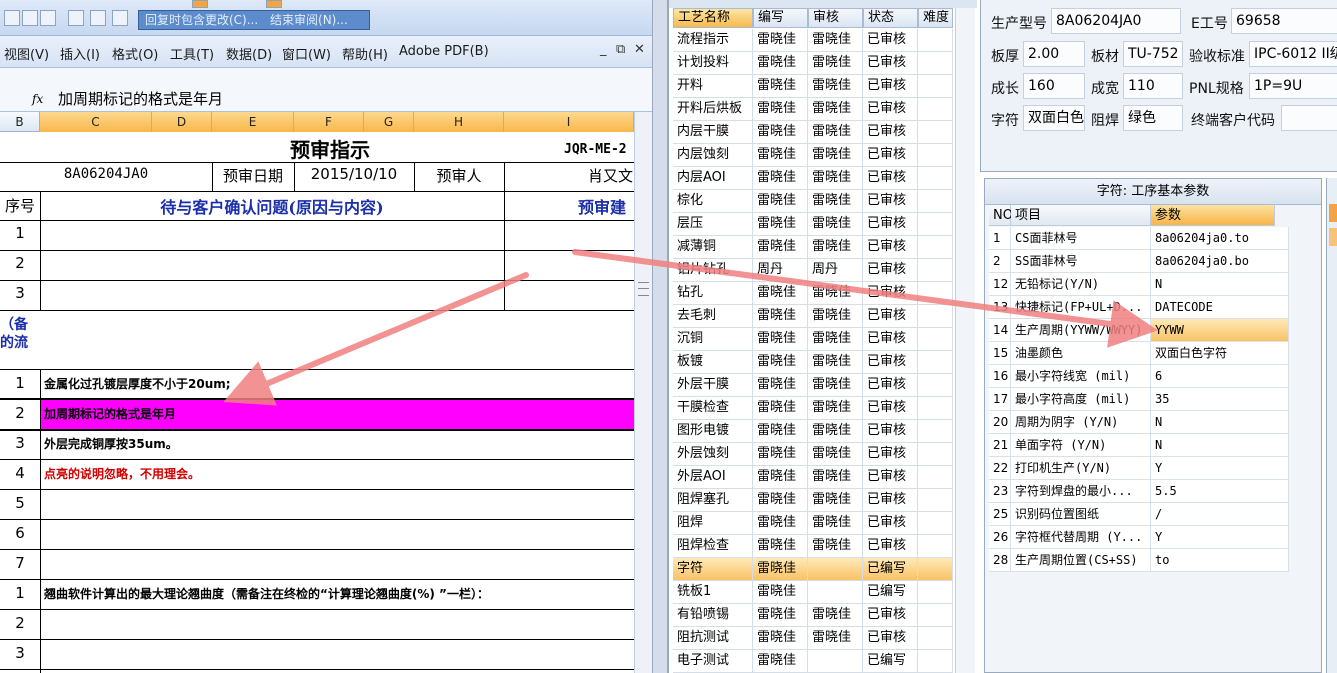 Image resolution: width=1337 pixels, height=673 pixels. Describe the element at coordinates (459, 122) in the screenshot. I see `column-header-h: H` at that location.